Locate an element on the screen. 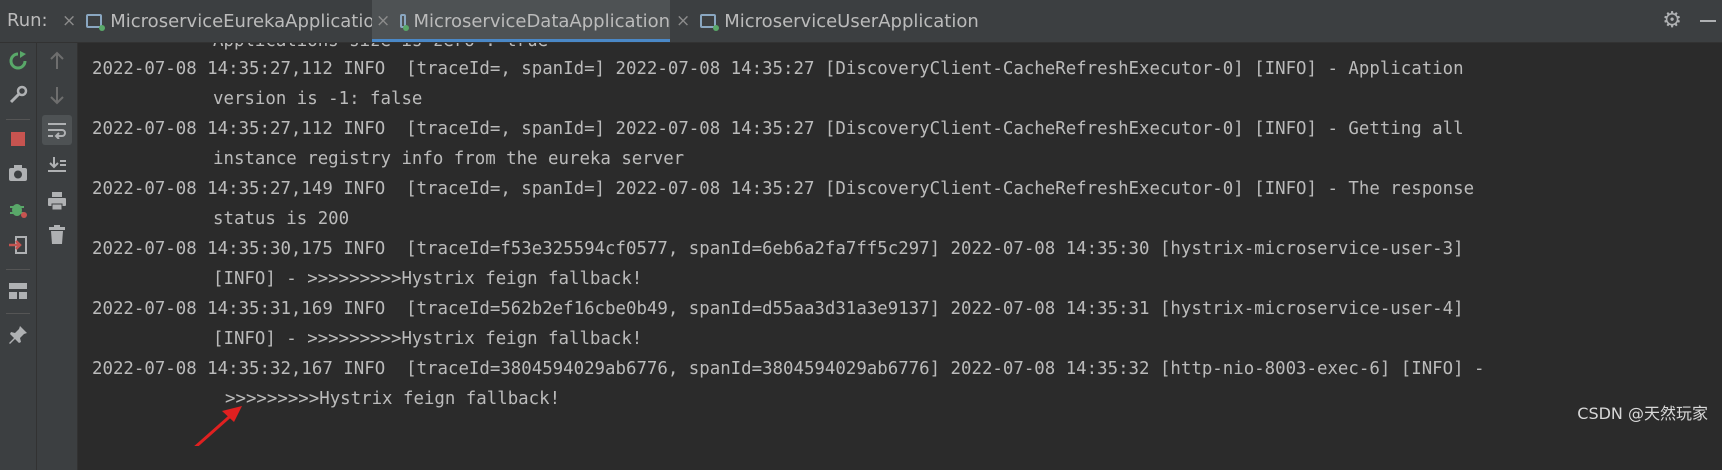 This screenshot has height=470, width=1722. up-arrow-icon is located at coordinates (57, 61).